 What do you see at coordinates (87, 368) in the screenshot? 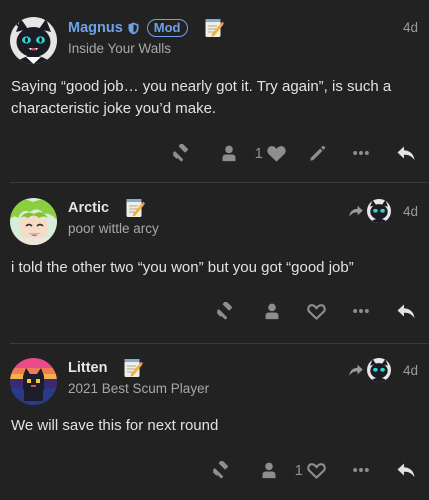
I see `username: Litten` at bounding box center [87, 368].